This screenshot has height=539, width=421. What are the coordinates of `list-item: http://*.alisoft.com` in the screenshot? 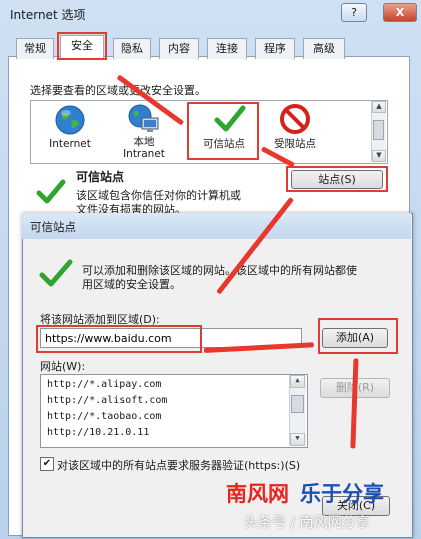 It's located at (107, 400).